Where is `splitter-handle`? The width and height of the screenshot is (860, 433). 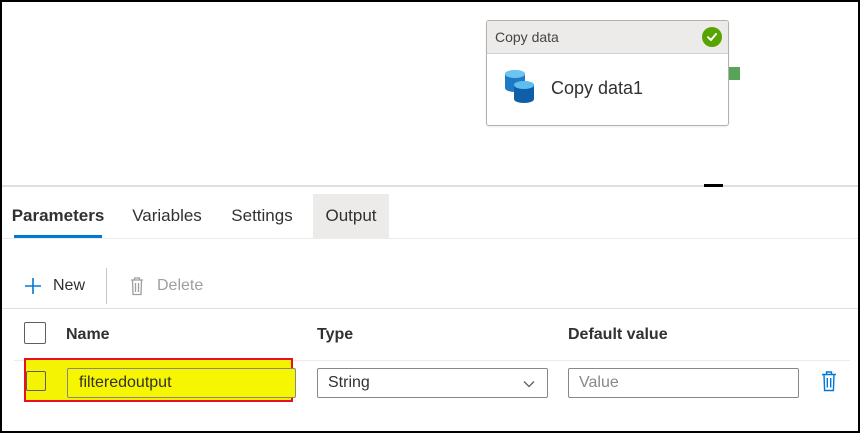
splitter-handle is located at coordinates (713, 185).